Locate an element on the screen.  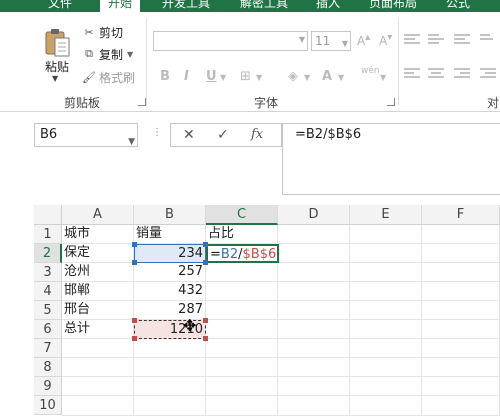
cell-b4: 432 is located at coordinates (170, 291).